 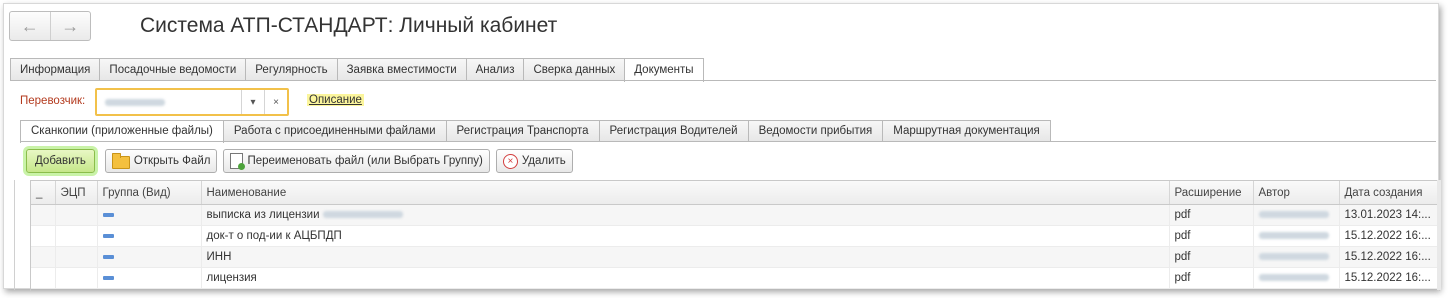 What do you see at coordinates (76, 193) in the screenshot?
I see `col-signature: ЭЦП` at bounding box center [76, 193].